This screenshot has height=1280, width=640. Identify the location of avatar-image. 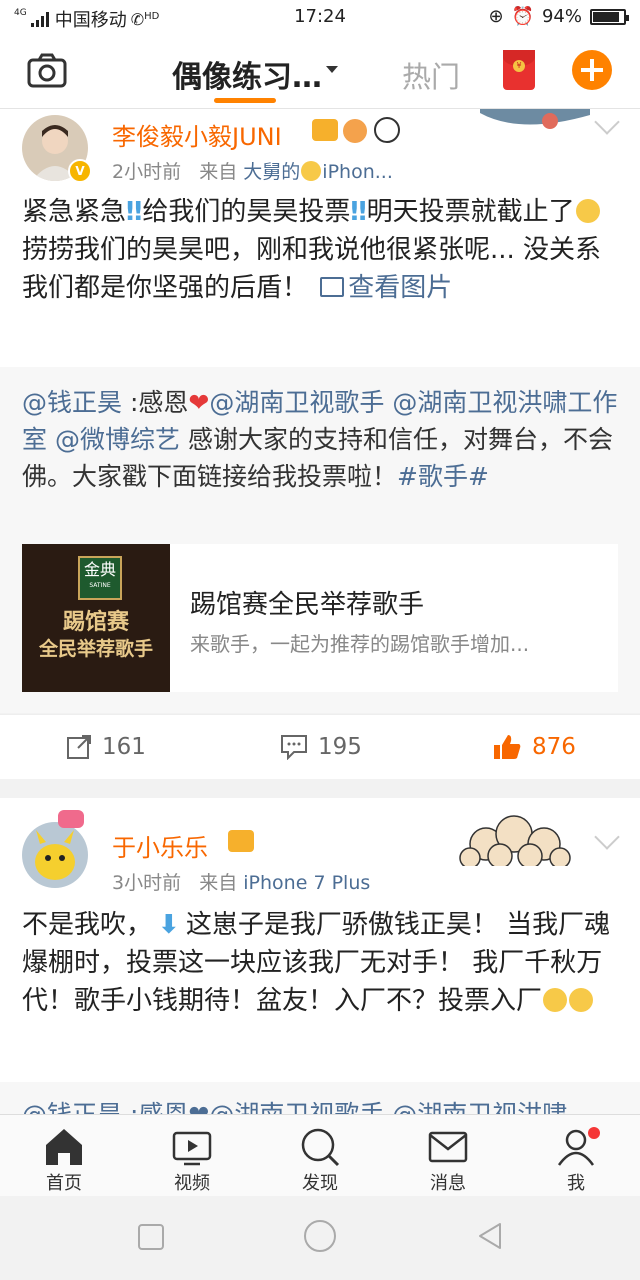
(55, 855).